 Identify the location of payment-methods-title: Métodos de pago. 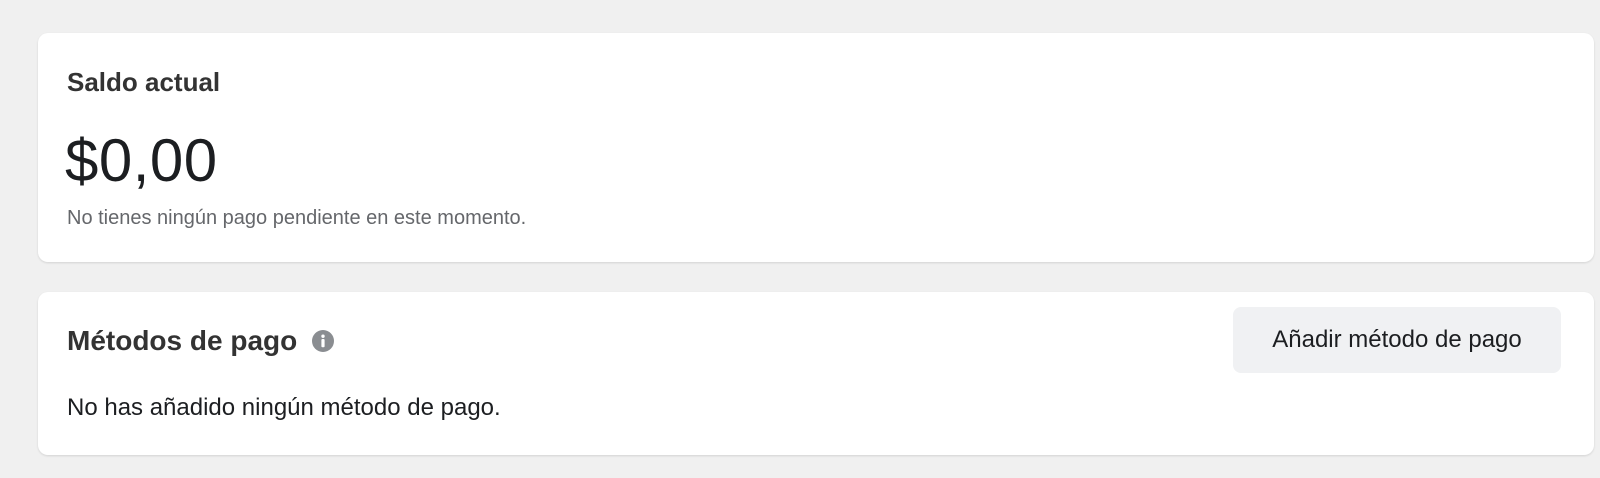
(182, 340).